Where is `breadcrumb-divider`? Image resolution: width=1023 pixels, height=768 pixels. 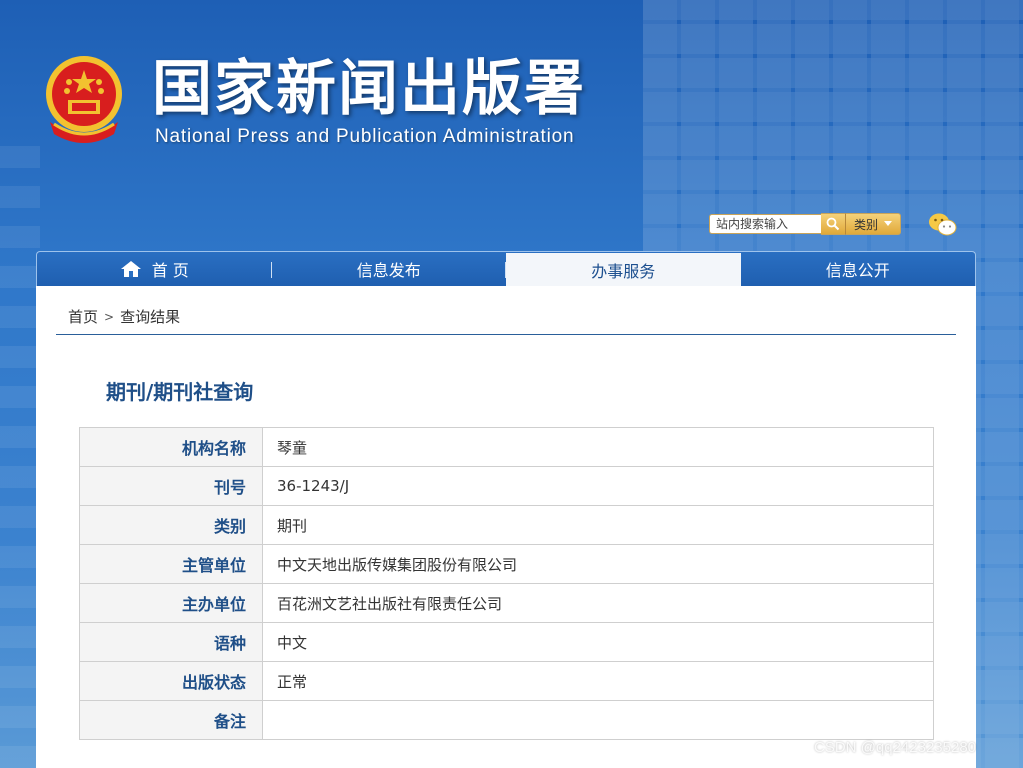
breadcrumb-divider is located at coordinates (506, 334).